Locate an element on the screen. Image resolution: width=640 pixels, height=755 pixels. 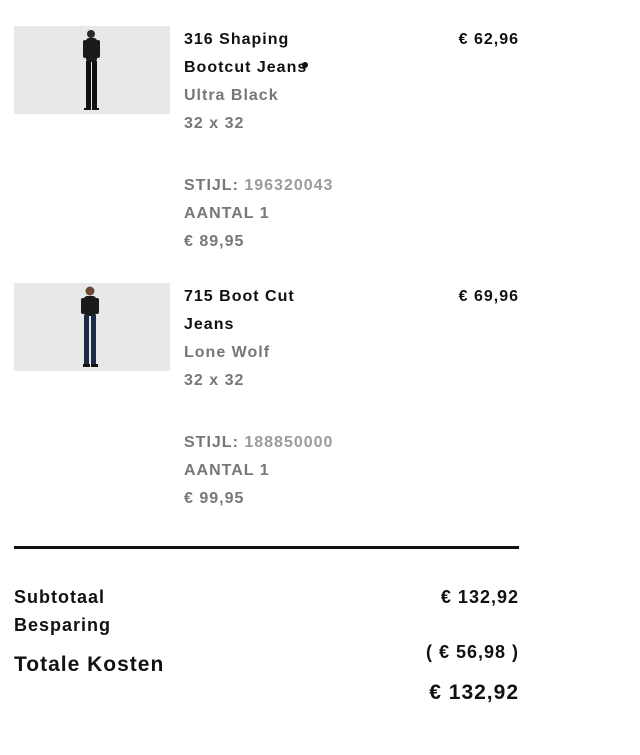
item-price: € 62,96 is located at coordinates (488, 39).